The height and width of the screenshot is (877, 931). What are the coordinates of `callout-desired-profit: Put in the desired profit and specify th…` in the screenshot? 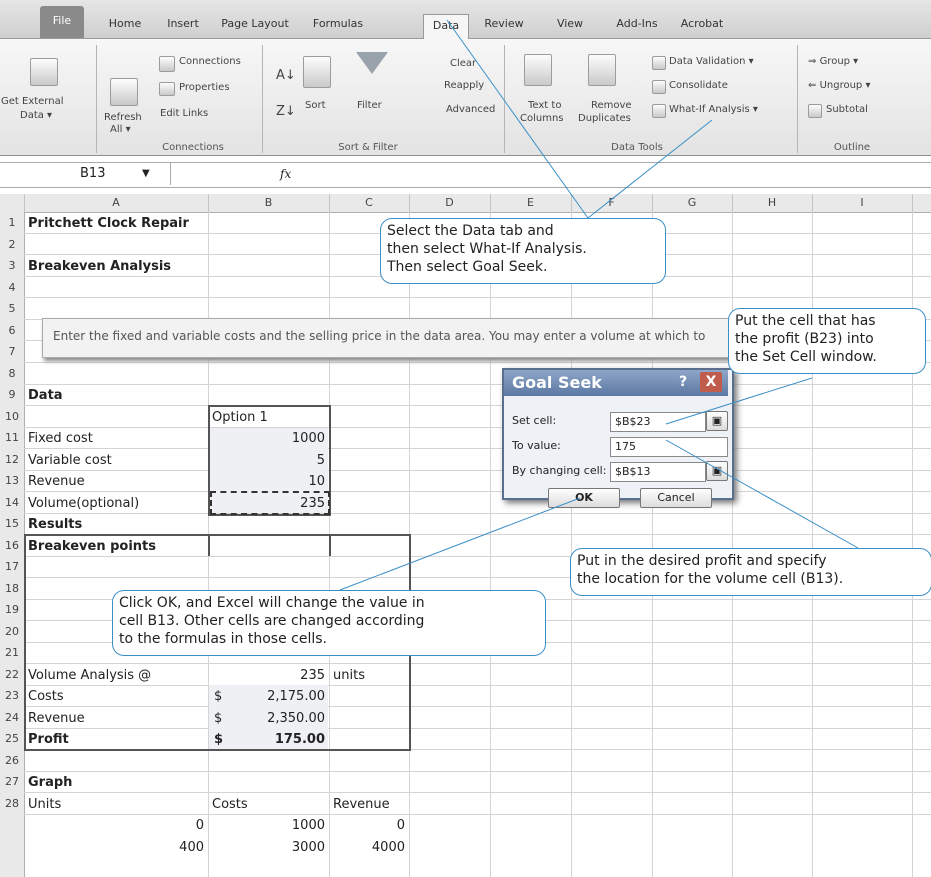 It's located at (750, 572).